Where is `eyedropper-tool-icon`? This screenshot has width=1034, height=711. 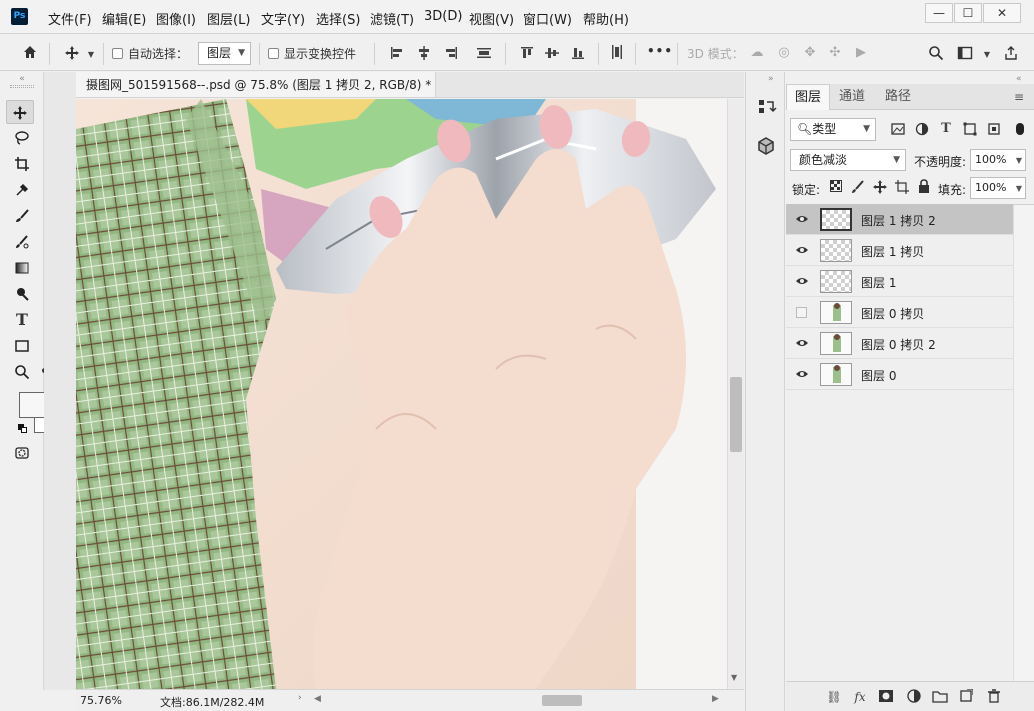
eyedropper-tool-icon is located at coordinates (22, 190).